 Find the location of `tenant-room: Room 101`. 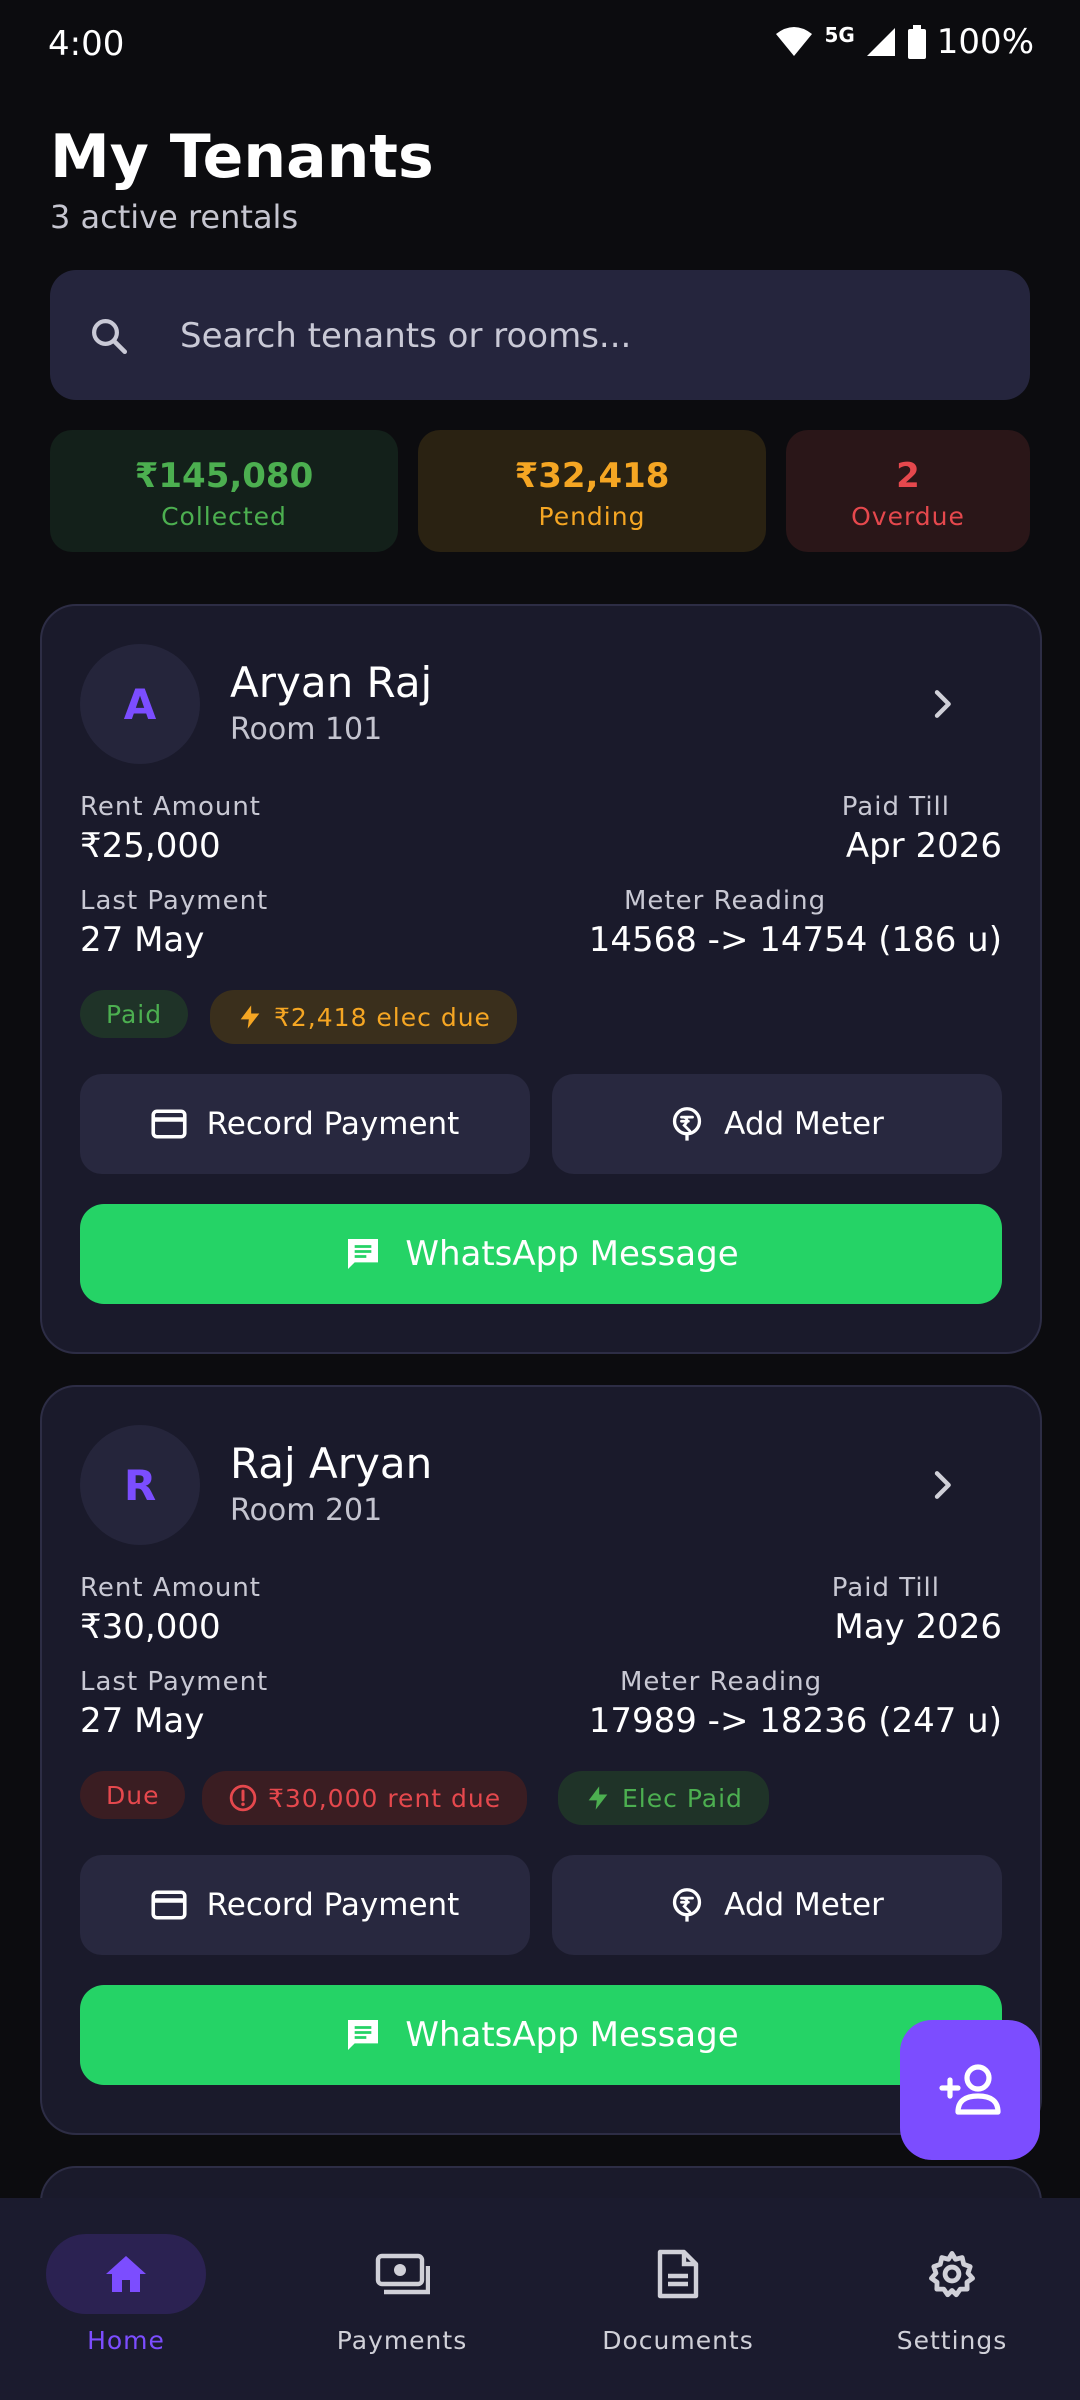

tenant-room: Room 101 is located at coordinates (306, 729).